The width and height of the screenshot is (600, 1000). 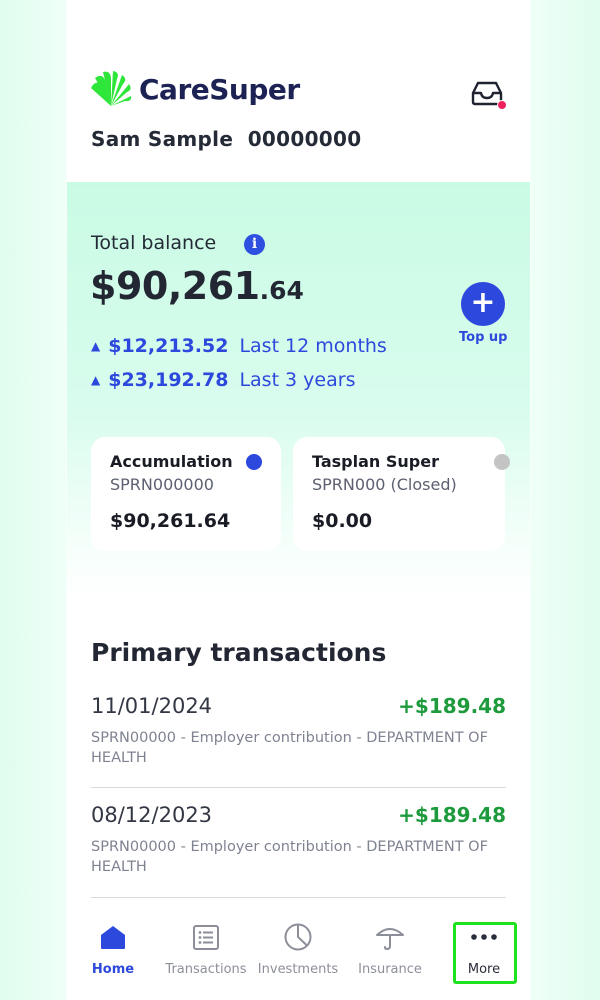 I want to click on inbox-button, so click(x=489, y=95).